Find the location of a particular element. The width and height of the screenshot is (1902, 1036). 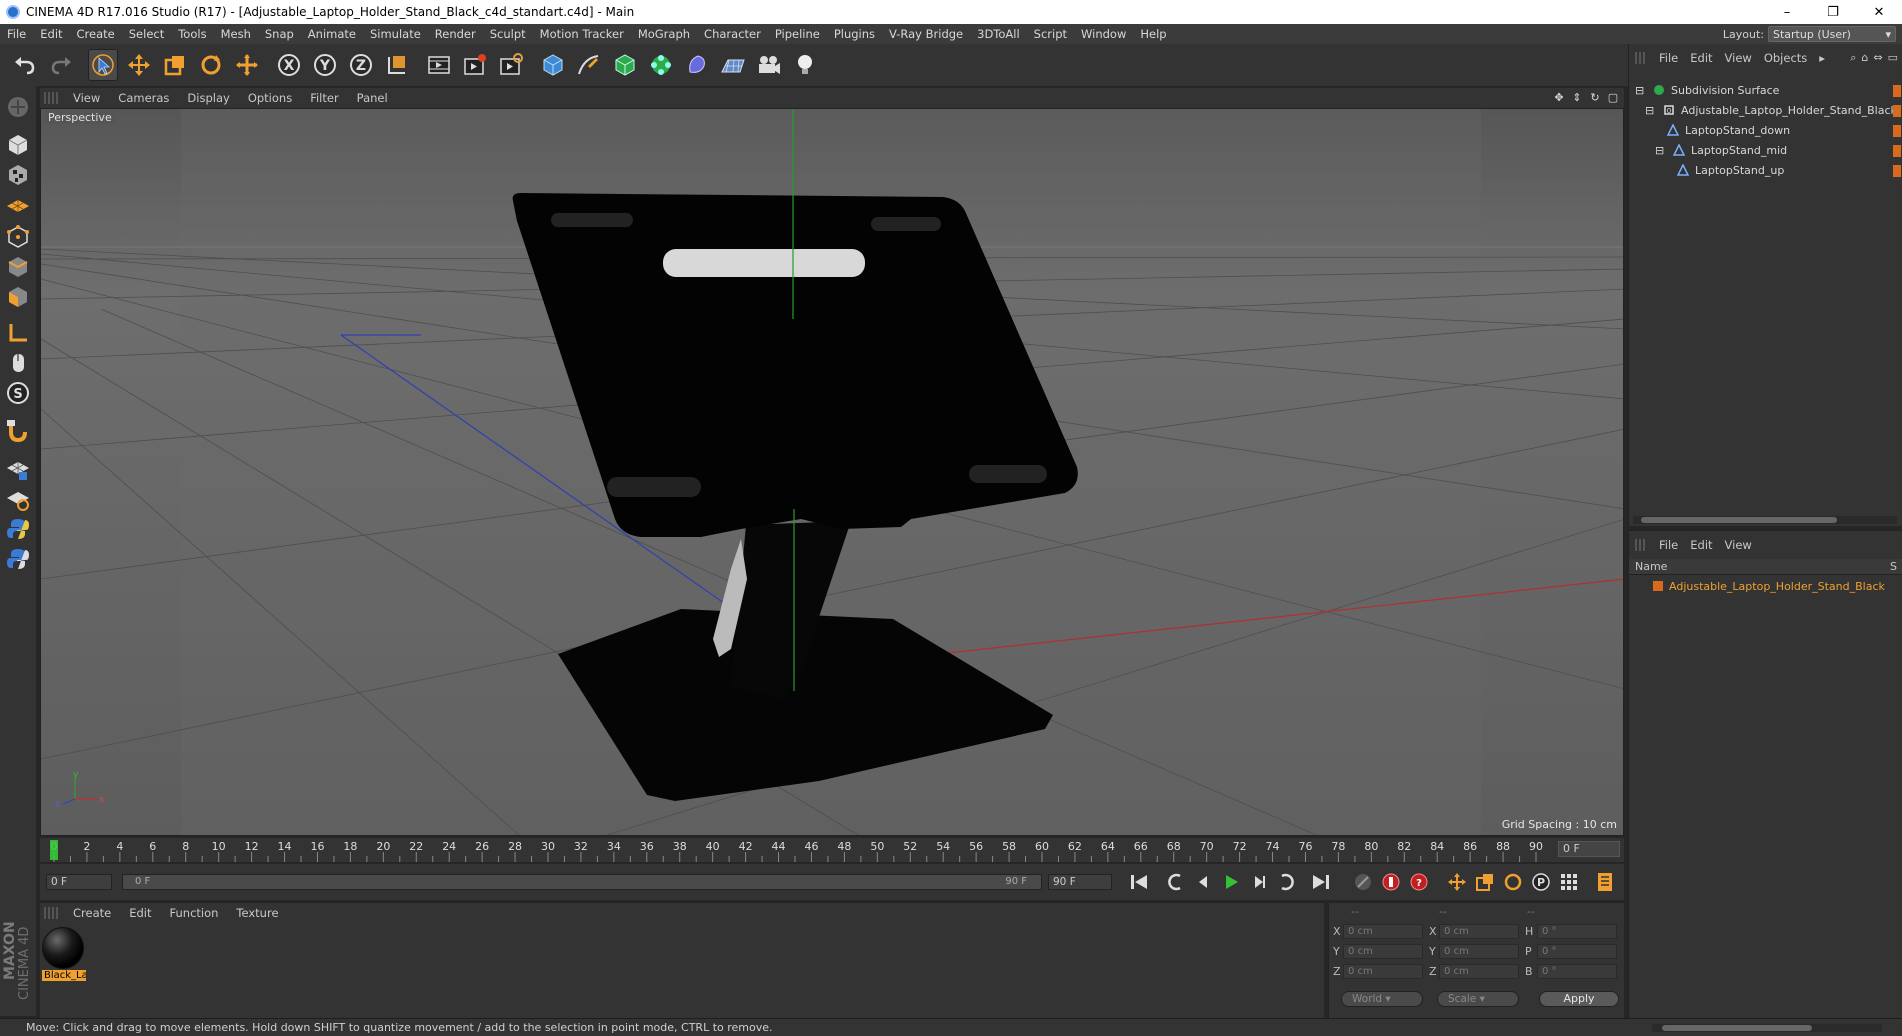

start-frame-field: 0 F is located at coordinates (79, 882).